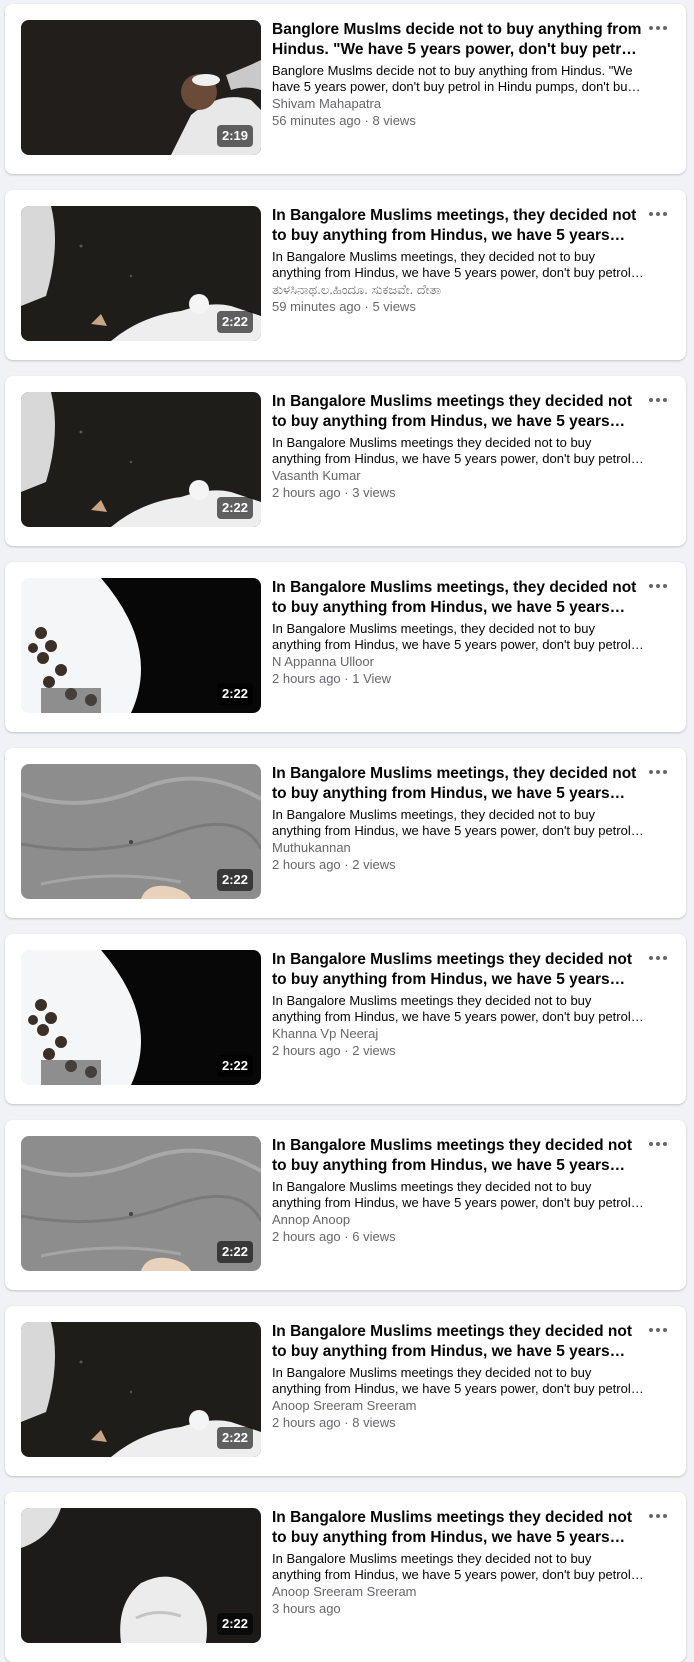 The image size is (694, 1662). What do you see at coordinates (234, 136) in the screenshot?
I see `video-duration: 2:19` at bounding box center [234, 136].